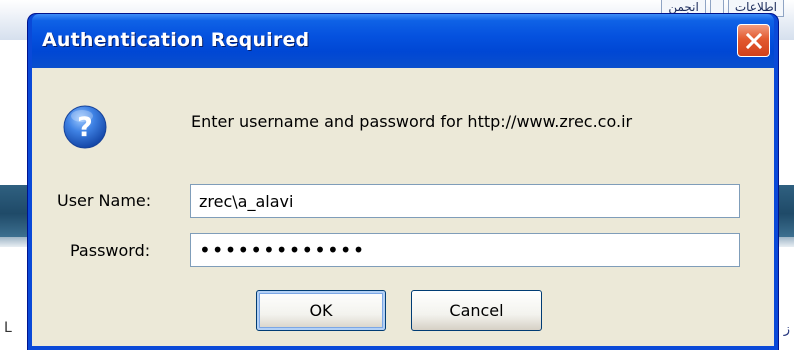  What do you see at coordinates (110, 250) in the screenshot?
I see `password-label: Password:` at bounding box center [110, 250].